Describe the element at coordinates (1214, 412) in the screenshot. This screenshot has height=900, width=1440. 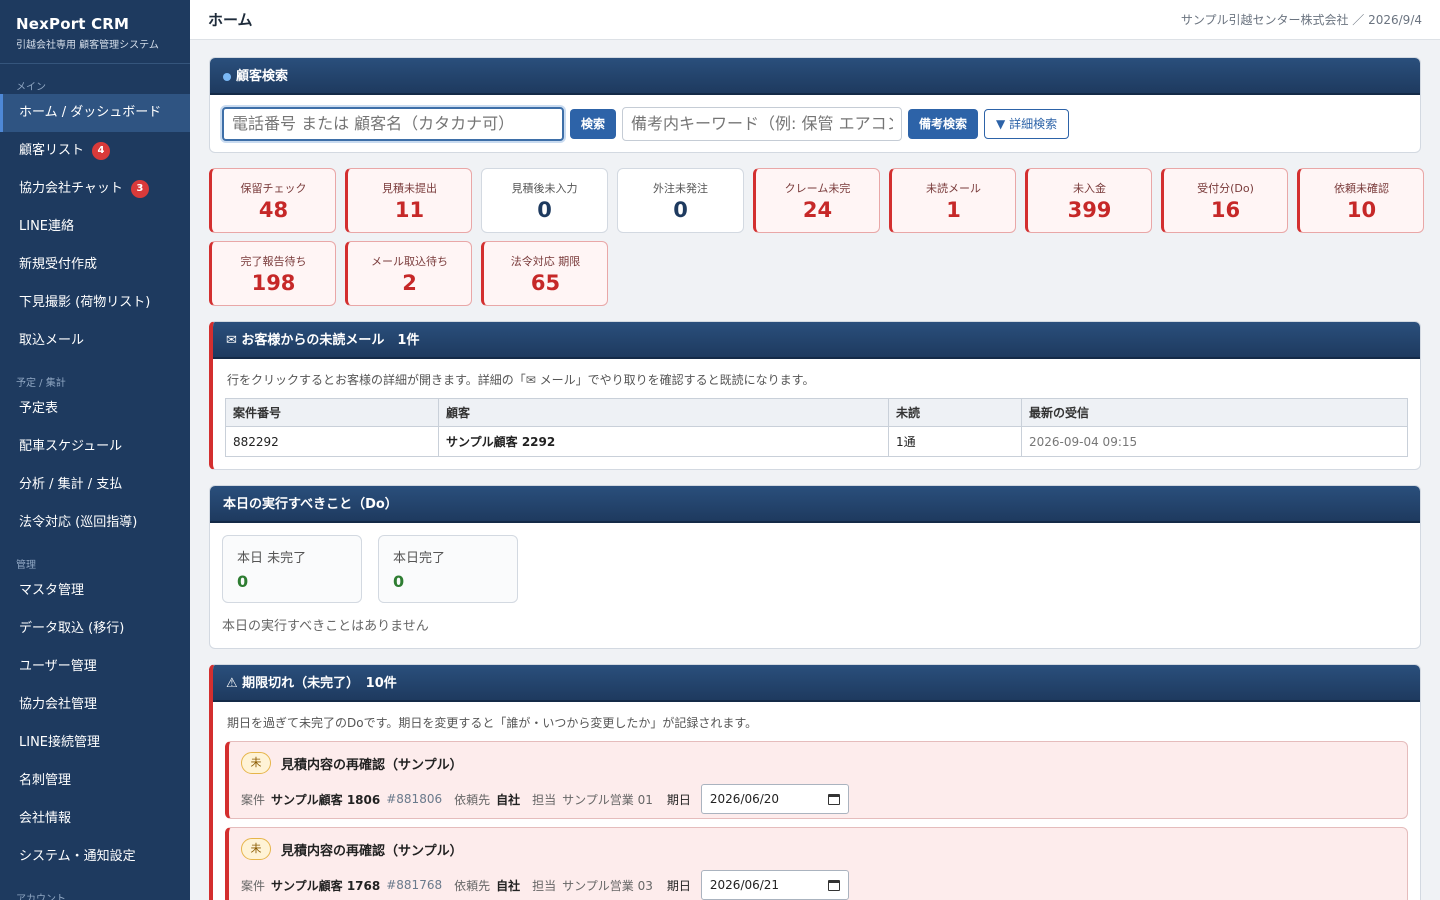
I see `column-latest-received: 最新の受信` at that location.